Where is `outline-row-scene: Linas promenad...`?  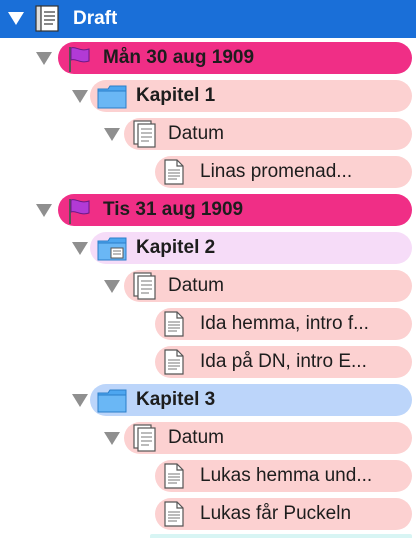 outline-row-scene: Linas promenad... is located at coordinates (208, 171).